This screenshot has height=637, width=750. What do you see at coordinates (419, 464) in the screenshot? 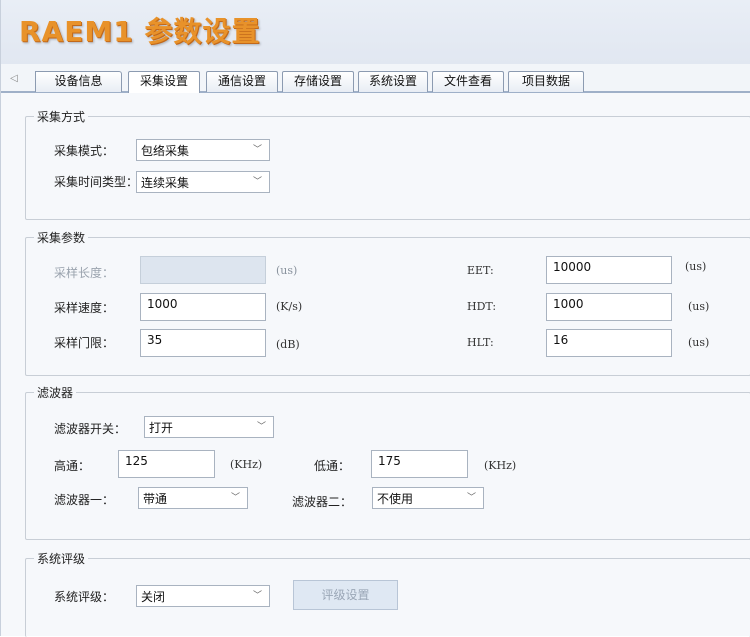
I see `lowpass-input: 175` at bounding box center [419, 464].